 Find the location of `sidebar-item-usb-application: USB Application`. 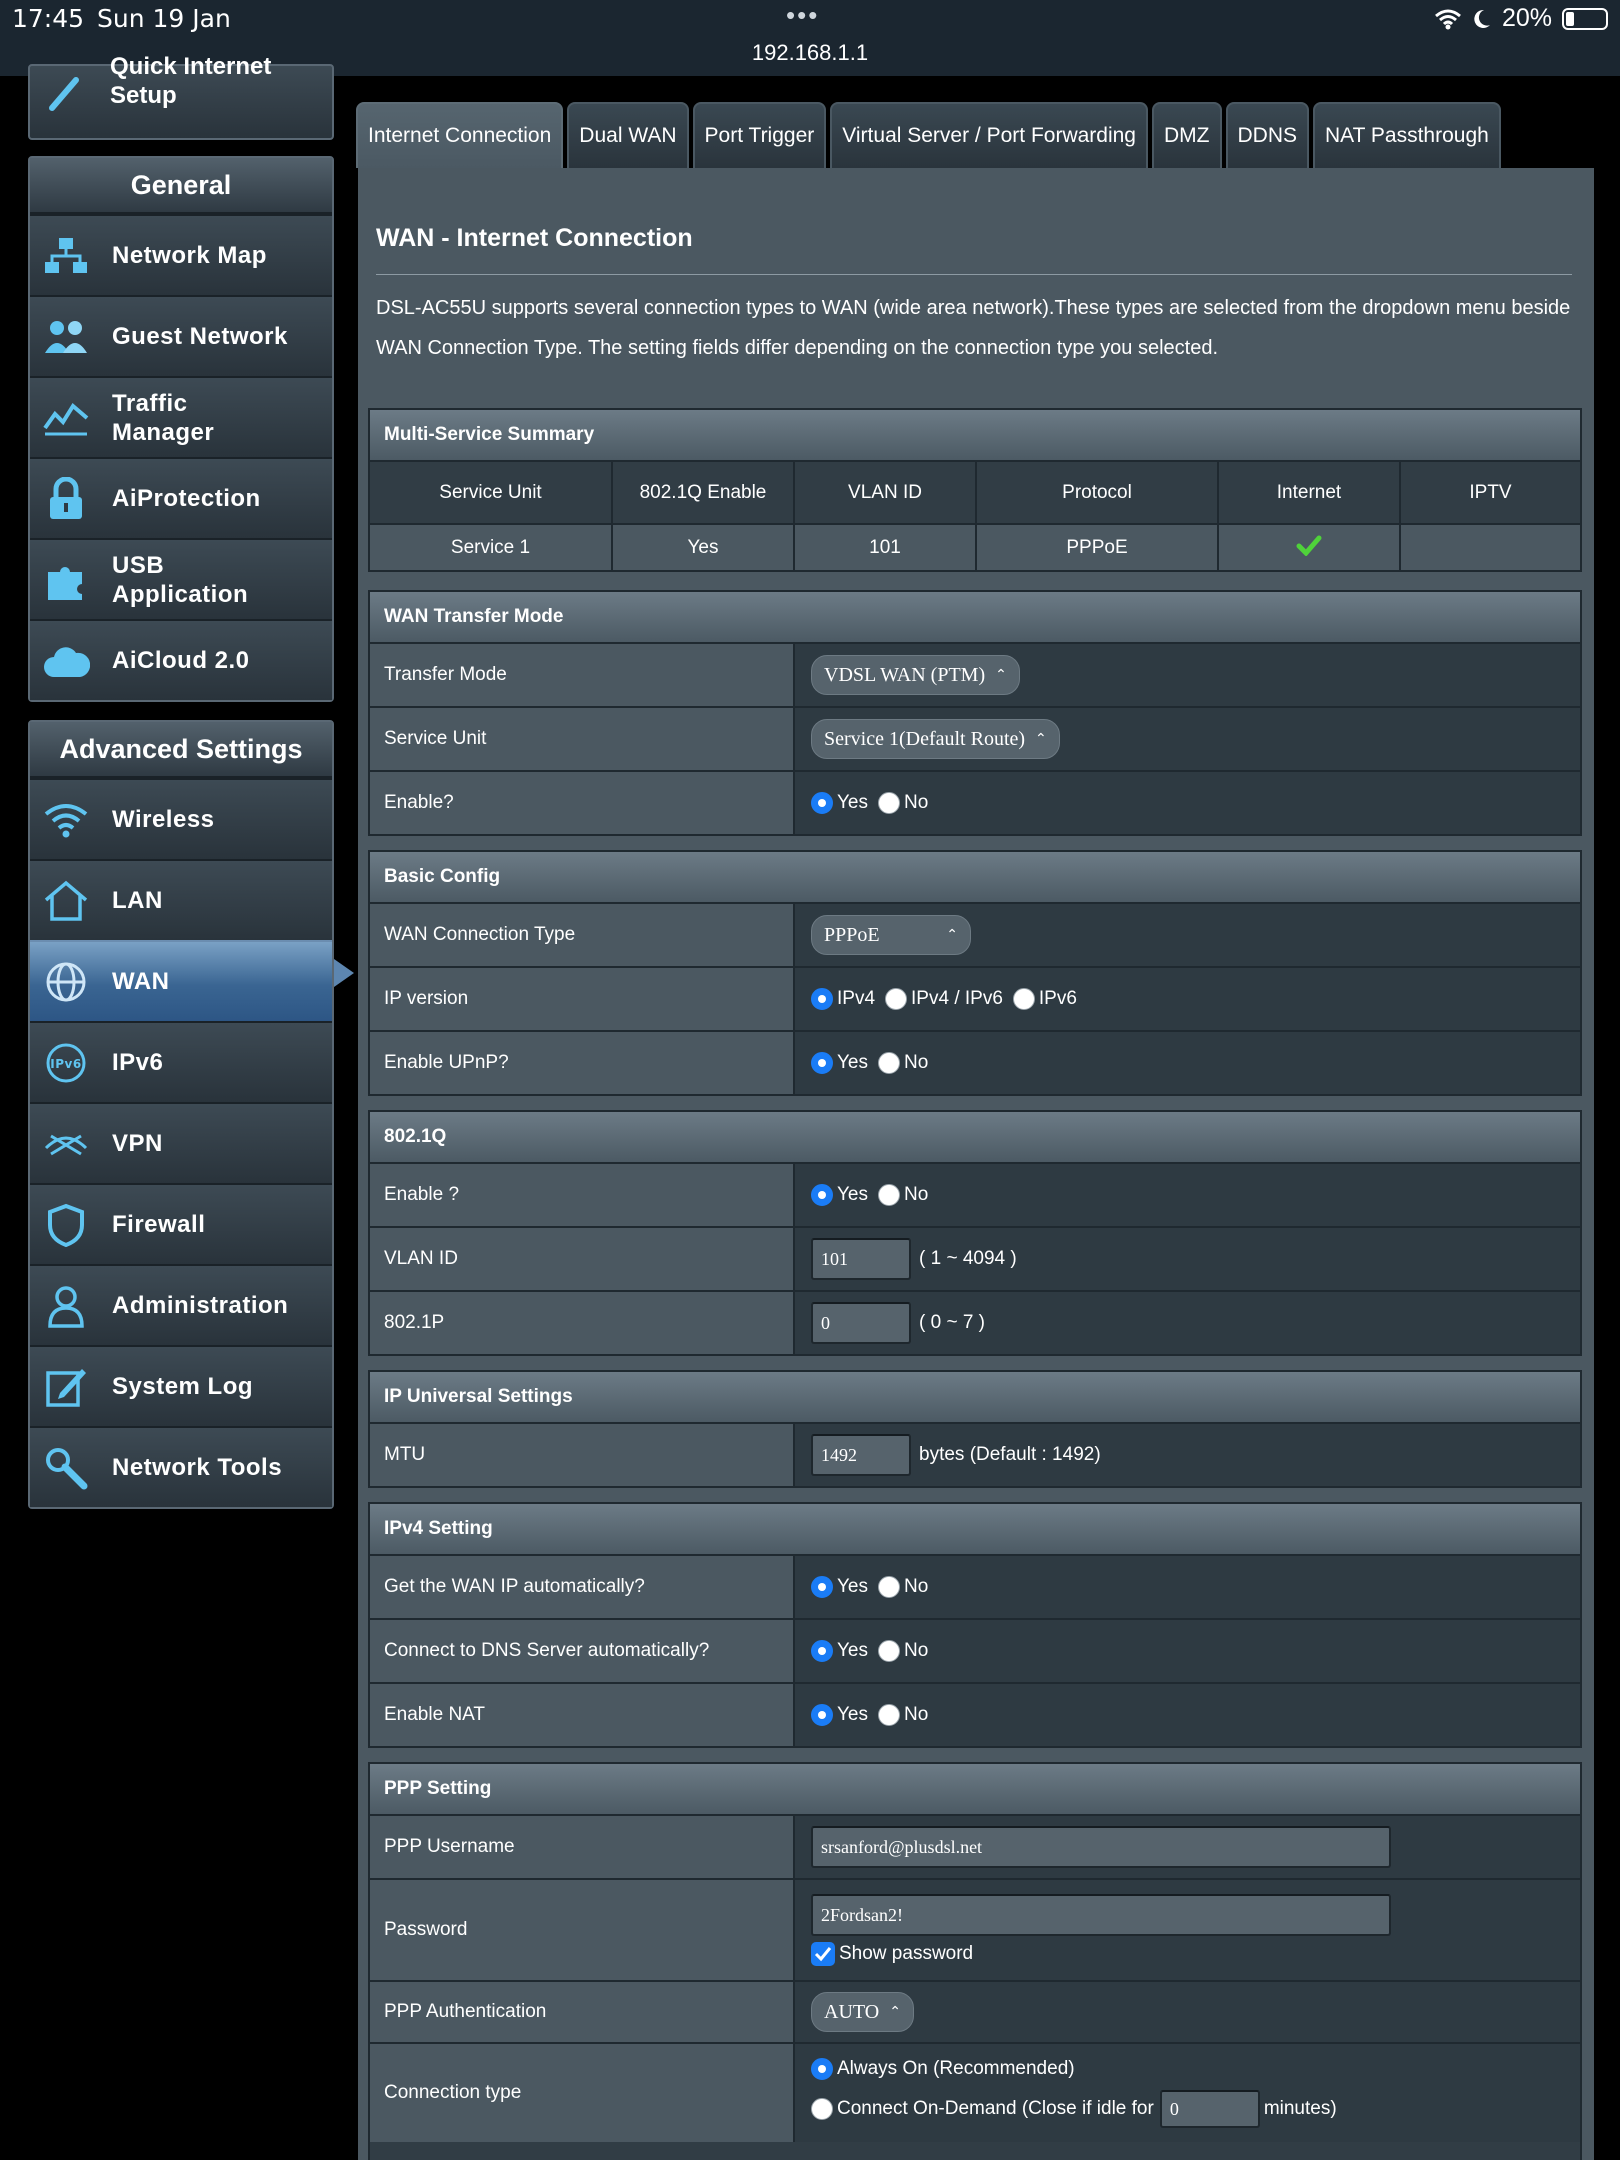

sidebar-item-usb-application: USB Application is located at coordinates (181, 578).